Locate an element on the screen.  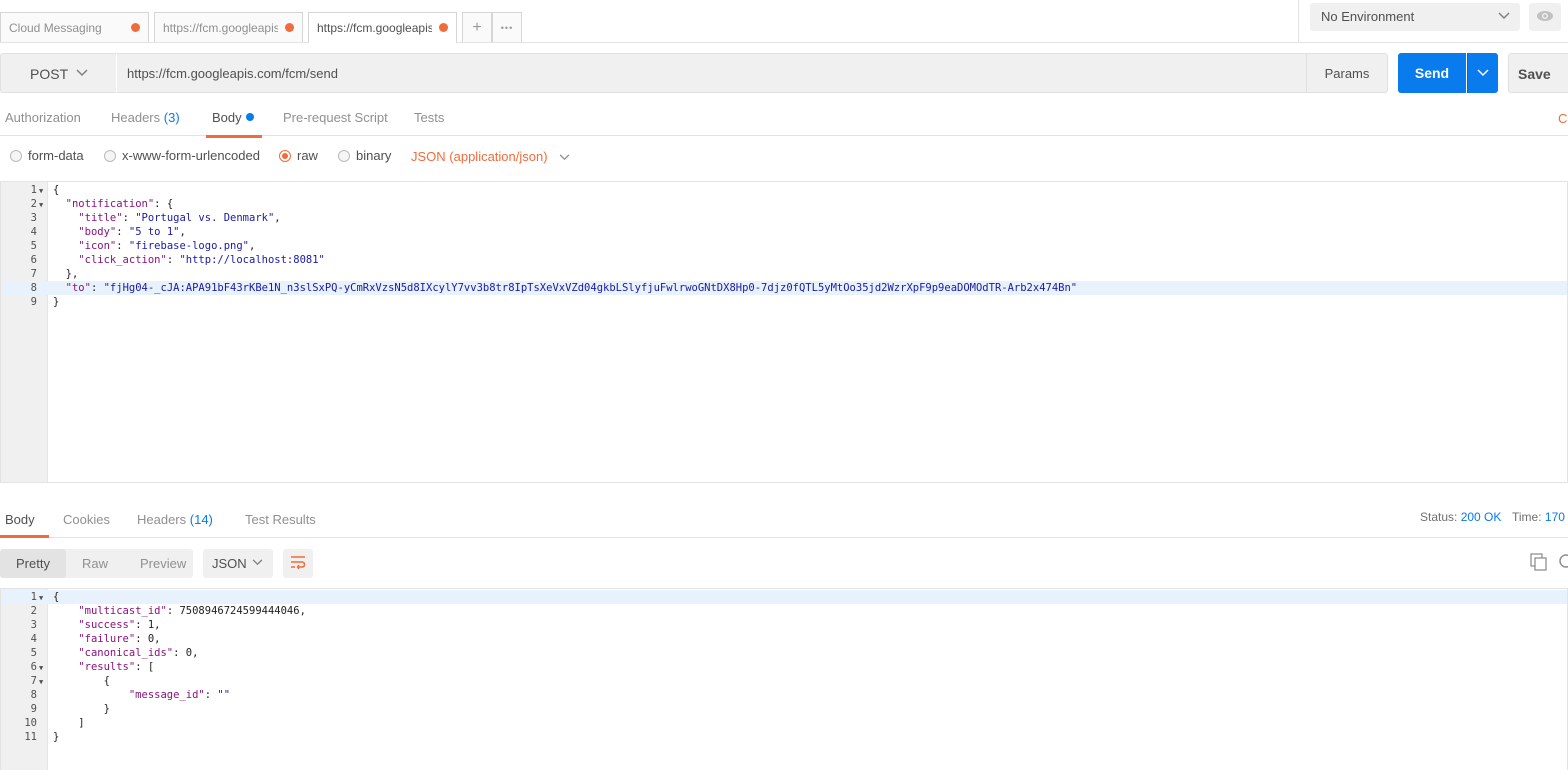
content-type-select: JSON (application/json) is located at coordinates (490, 156).